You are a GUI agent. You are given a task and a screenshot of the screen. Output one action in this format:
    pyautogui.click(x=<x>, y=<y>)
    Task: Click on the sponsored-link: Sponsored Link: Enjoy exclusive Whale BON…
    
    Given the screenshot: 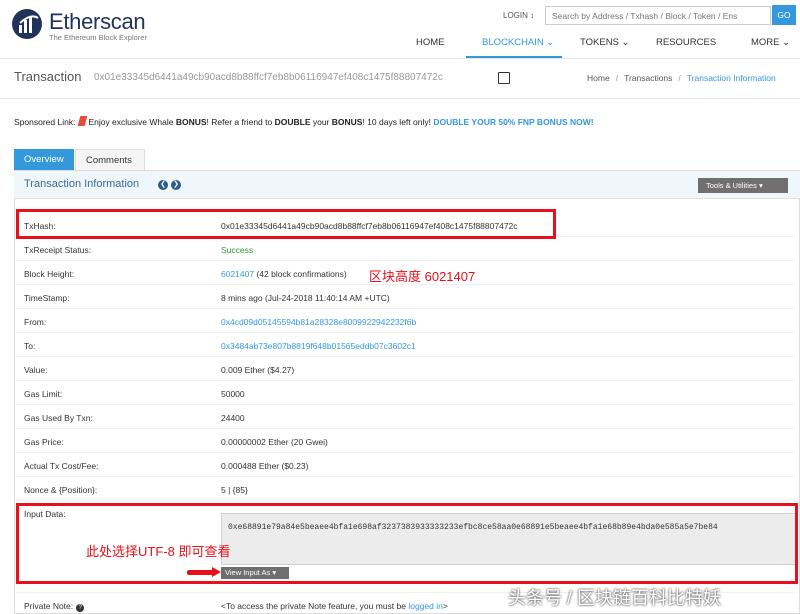 What is the action you would take?
    pyautogui.click(x=304, y=121)
    